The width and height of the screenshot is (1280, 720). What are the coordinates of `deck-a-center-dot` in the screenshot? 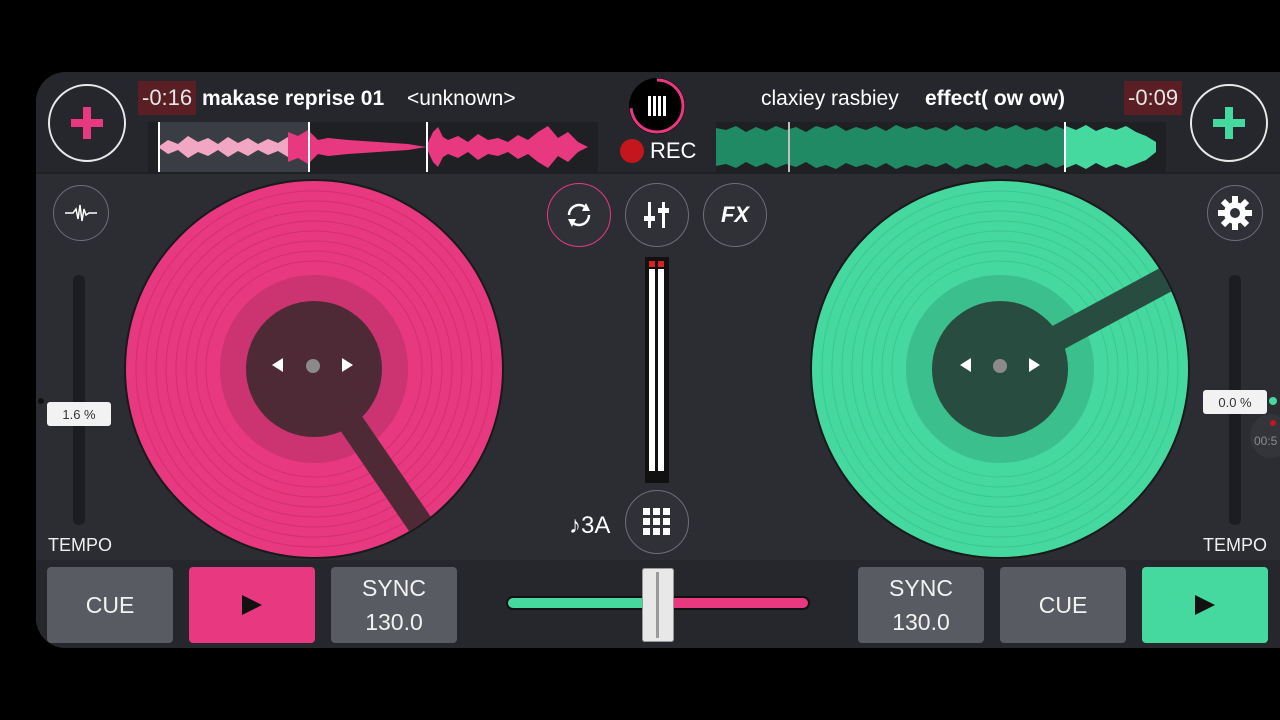 It's located at (313, 366).